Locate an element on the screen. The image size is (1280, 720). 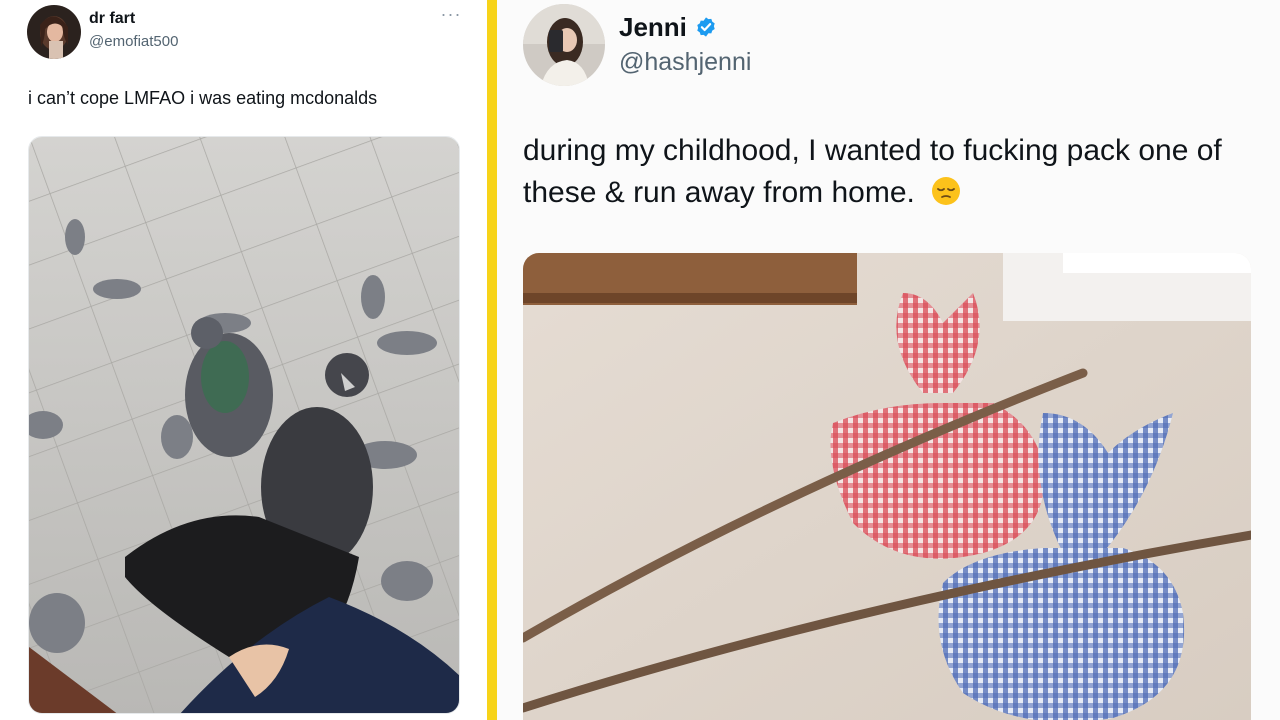
display-name: dr fart is located at coordinates (112, 19).